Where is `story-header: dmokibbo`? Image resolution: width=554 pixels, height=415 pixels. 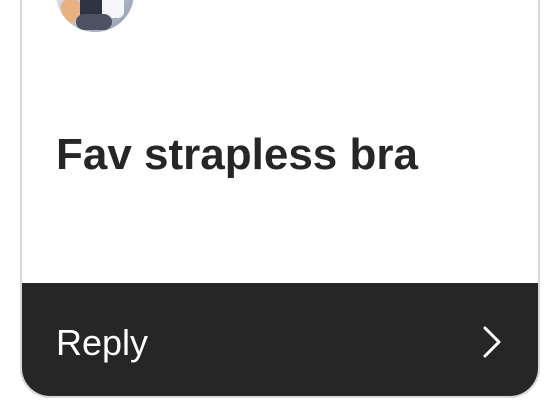
story-header: dmokibbo is located at coordinates (286, 16).